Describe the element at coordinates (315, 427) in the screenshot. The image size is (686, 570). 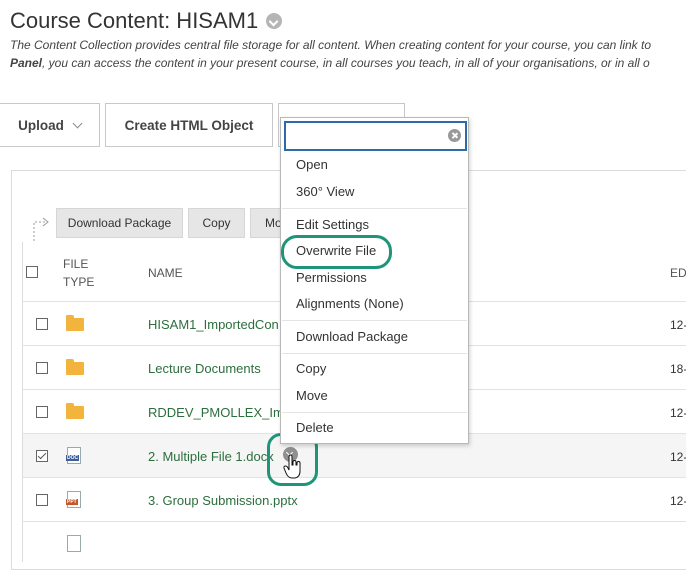
I see `menu-item-delete: Delete` at that location.